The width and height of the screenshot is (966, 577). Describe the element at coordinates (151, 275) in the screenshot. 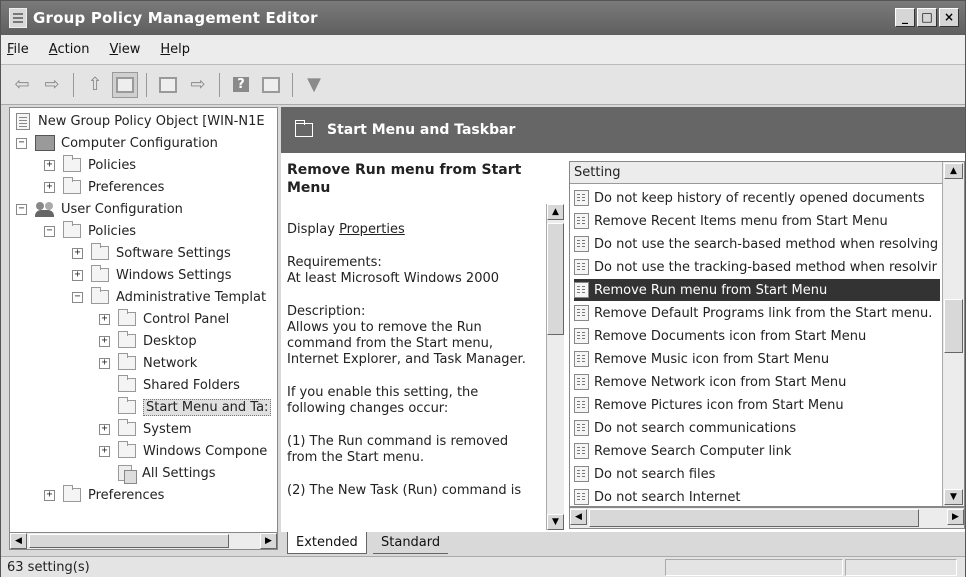

I see `tree-item-windows-settings: + Windows Settings` at that location.